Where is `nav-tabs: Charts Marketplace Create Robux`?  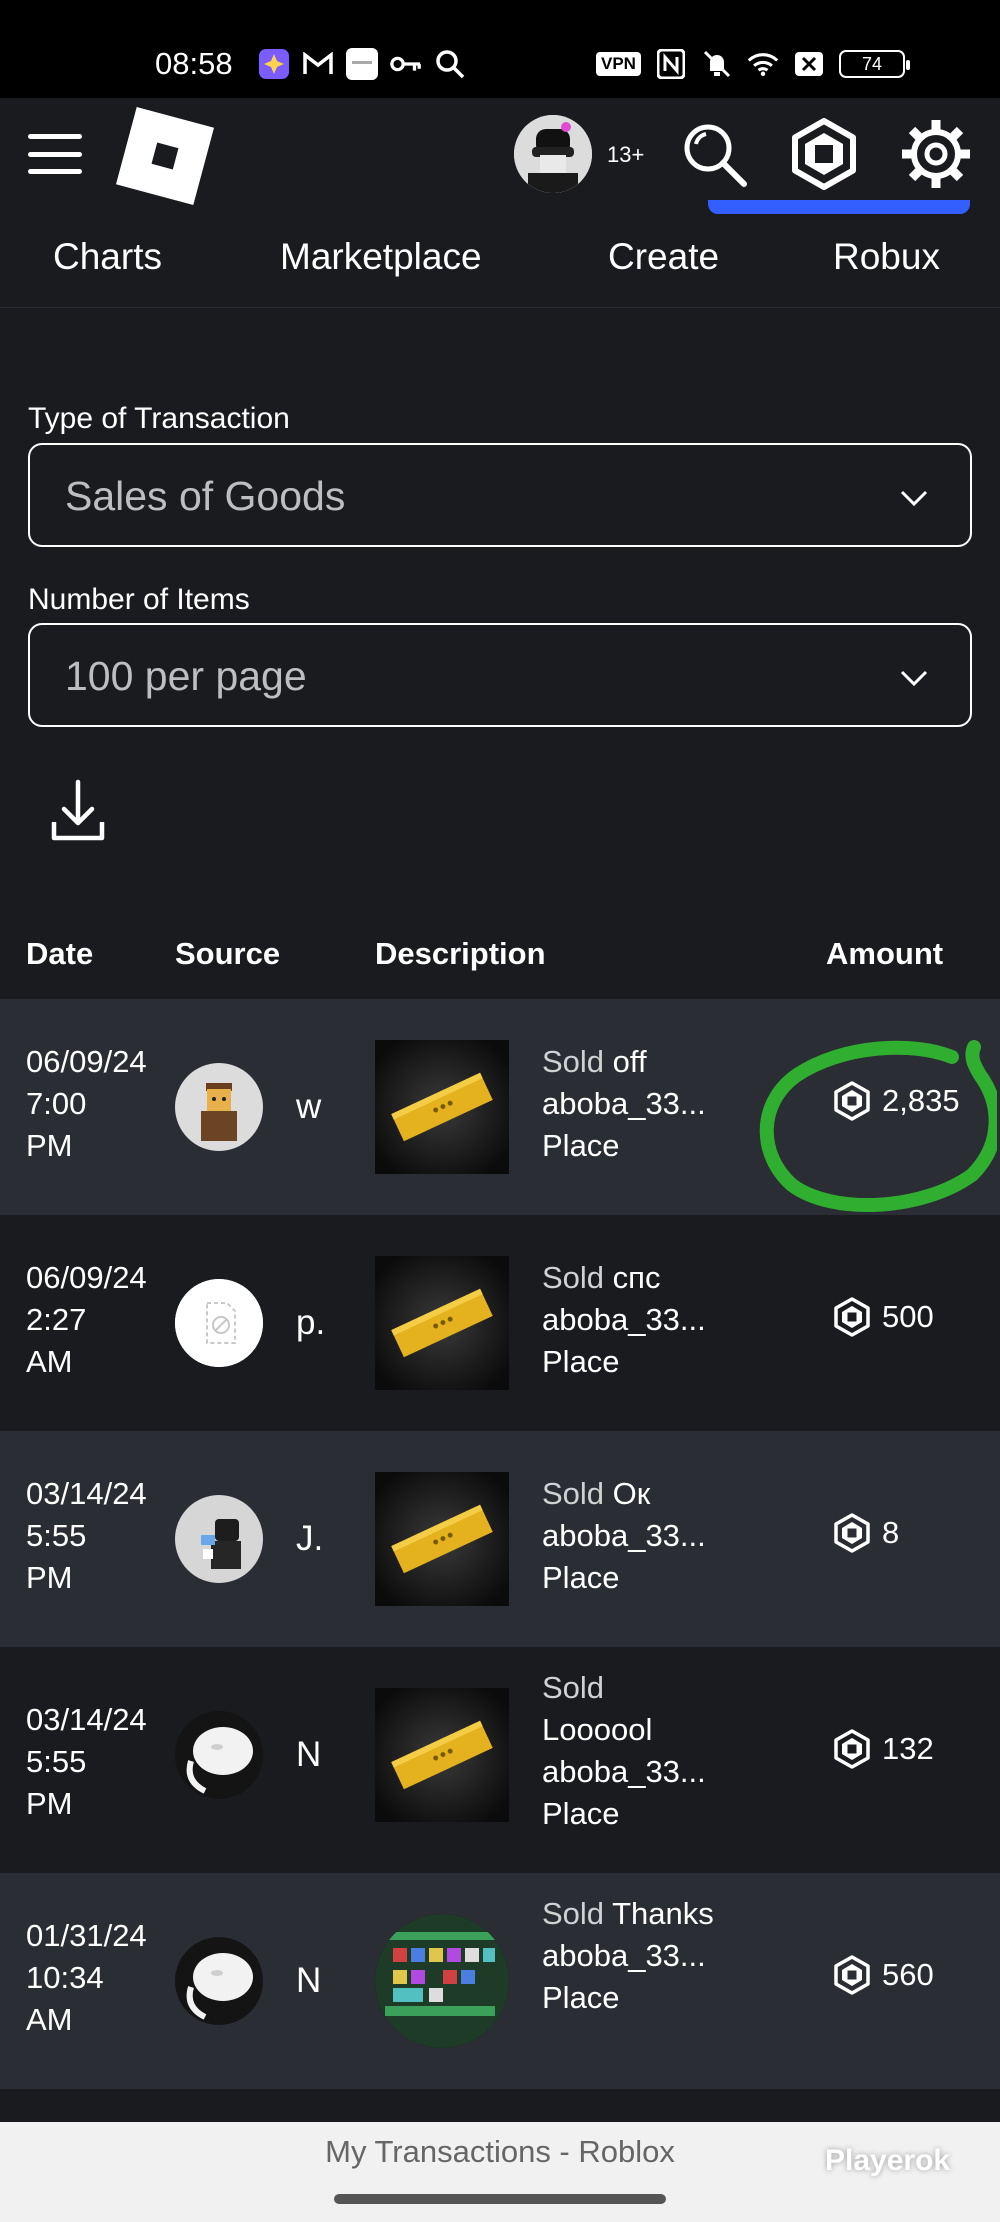
nav-tabs: Charts Marketplace Create Robux is located at coordinates (500, 266).